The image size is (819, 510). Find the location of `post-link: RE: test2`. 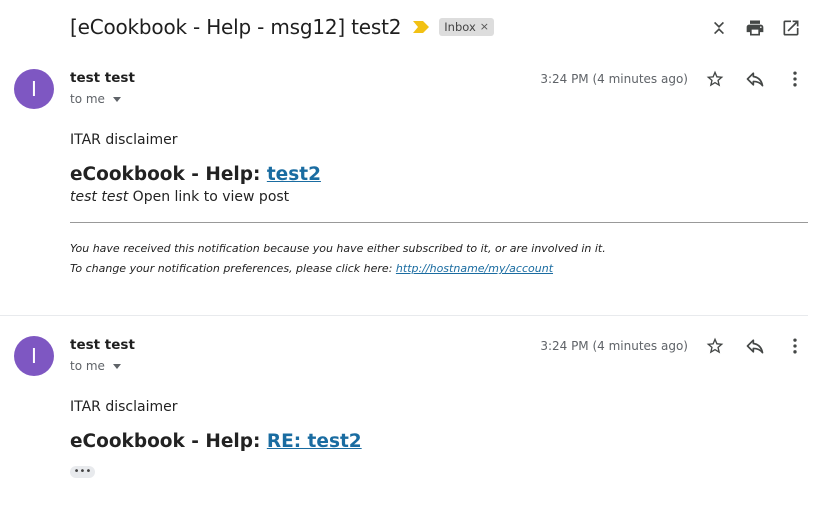

post-link: RE: test2 is located at coordinates (314, 441).